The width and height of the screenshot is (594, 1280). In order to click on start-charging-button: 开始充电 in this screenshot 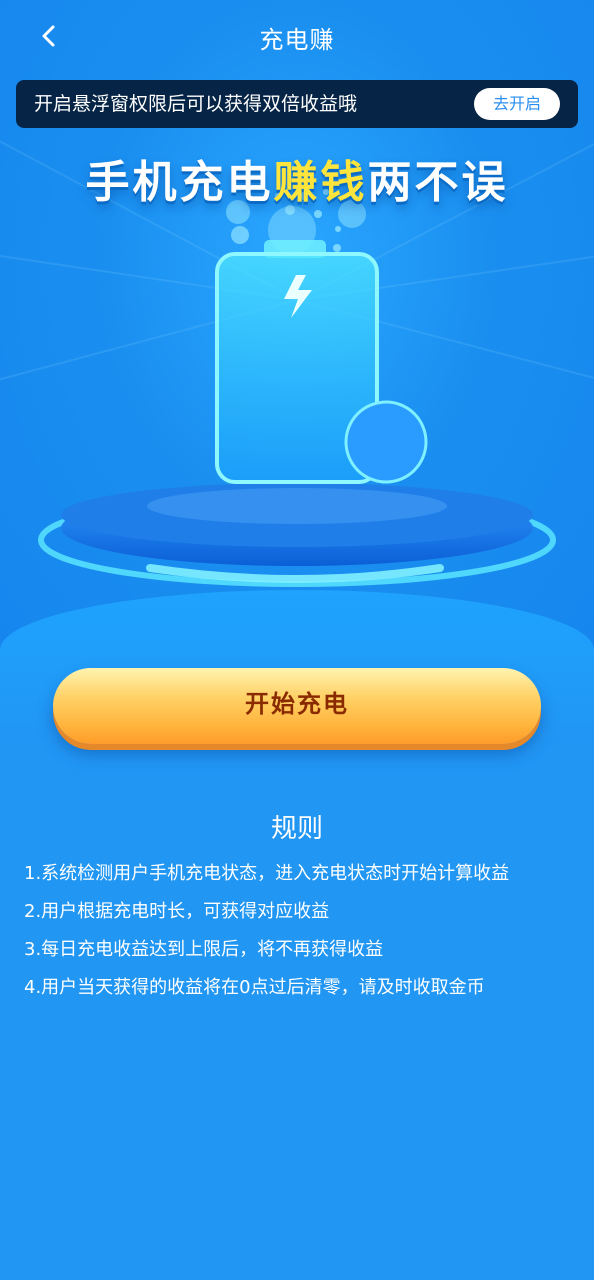, I will do `click(297, 706)`.